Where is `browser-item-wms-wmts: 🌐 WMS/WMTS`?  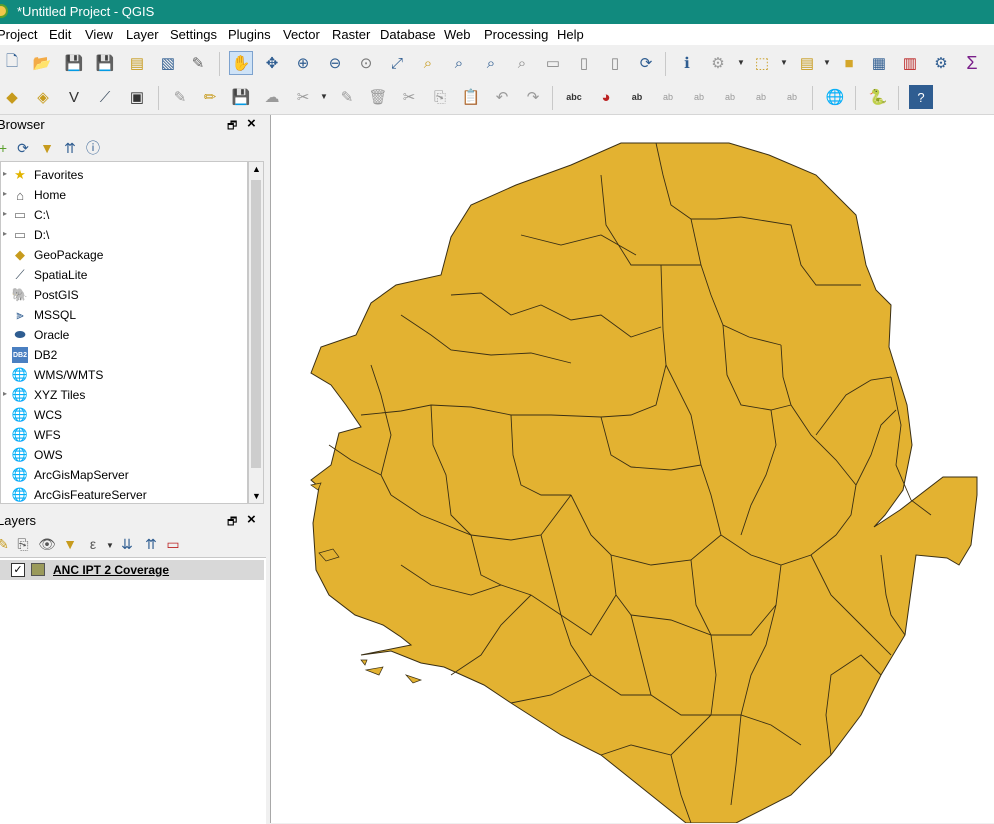 browser-item-wms-wmts: 🌐 WMS/WMTS is located at coordinates (123, 375).